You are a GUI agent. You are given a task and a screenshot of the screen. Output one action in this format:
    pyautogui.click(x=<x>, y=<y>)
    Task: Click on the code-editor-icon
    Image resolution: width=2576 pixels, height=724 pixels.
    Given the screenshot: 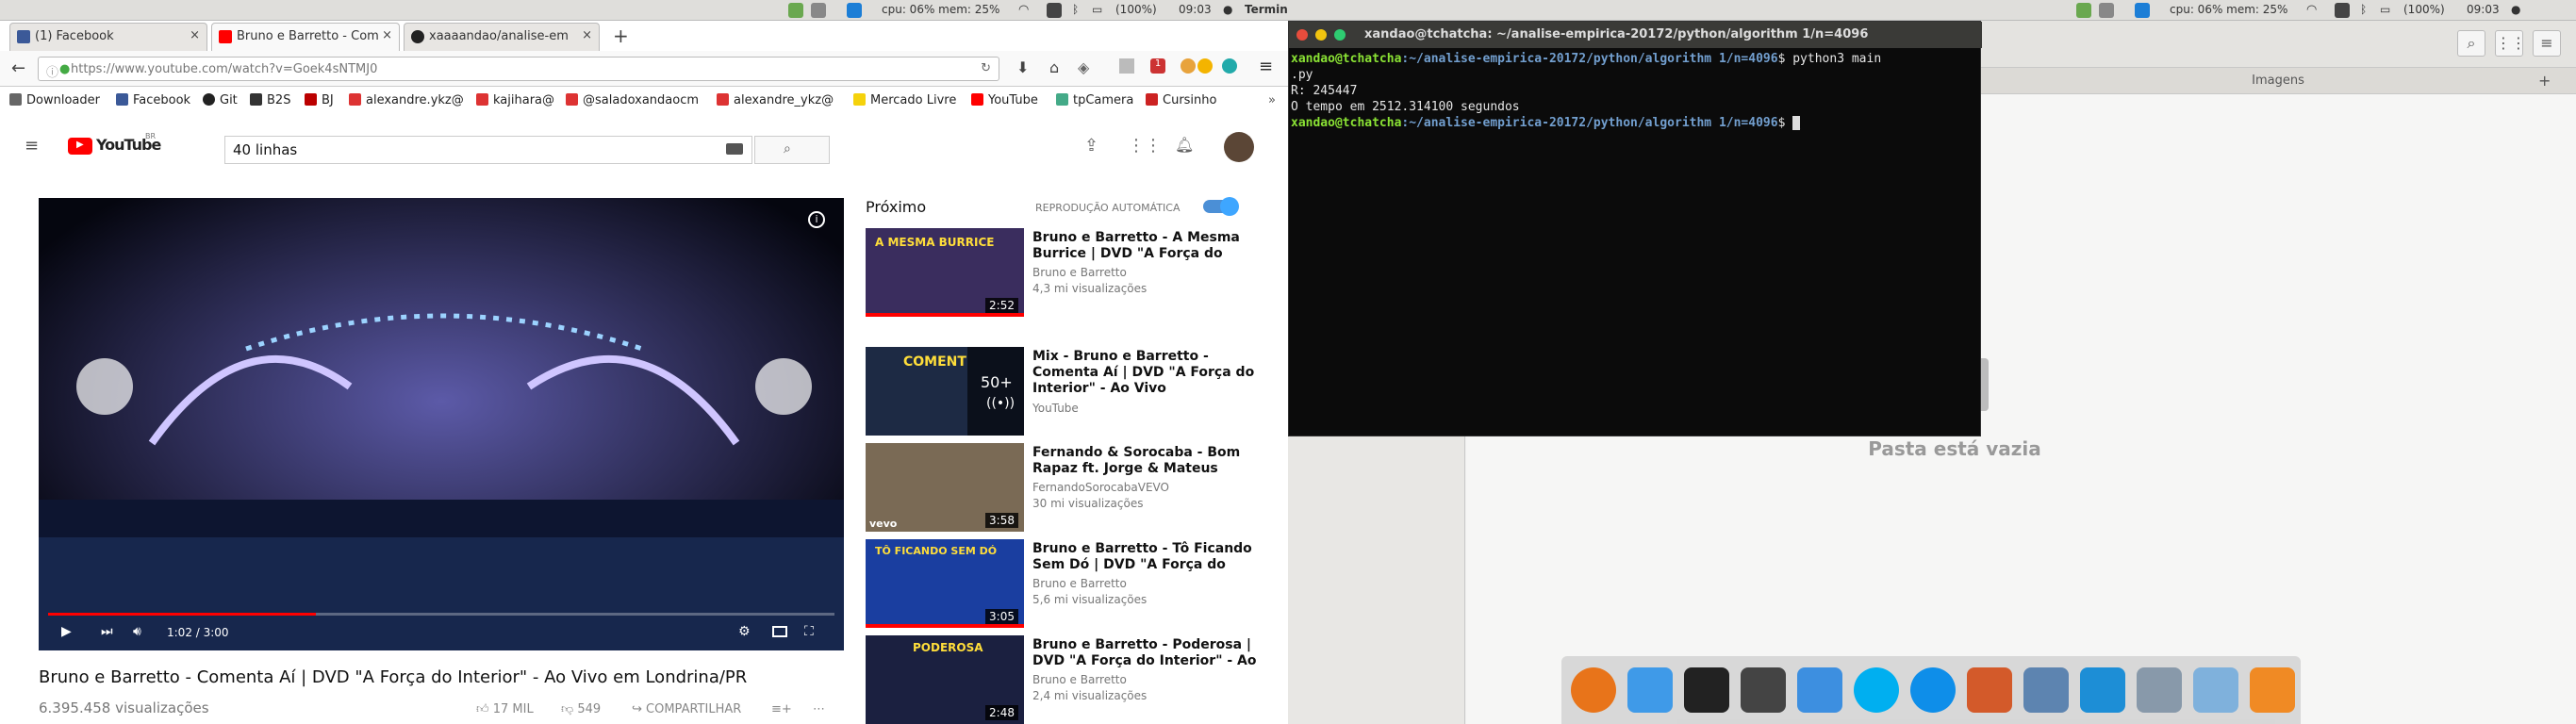 What is the action you would take?
    pyautogui.click(x=1763, y=690)
    